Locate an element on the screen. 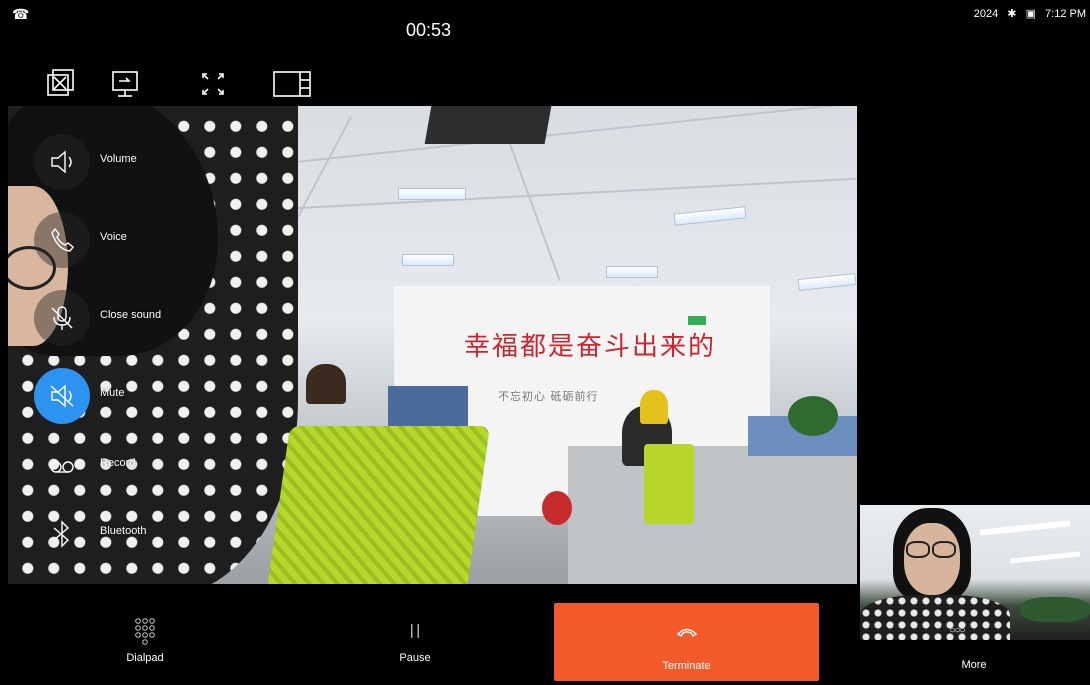 Image resolution: width=1090 pixels, height=685 pixels. bluetooth-icon is located at coordinates (62, 534).